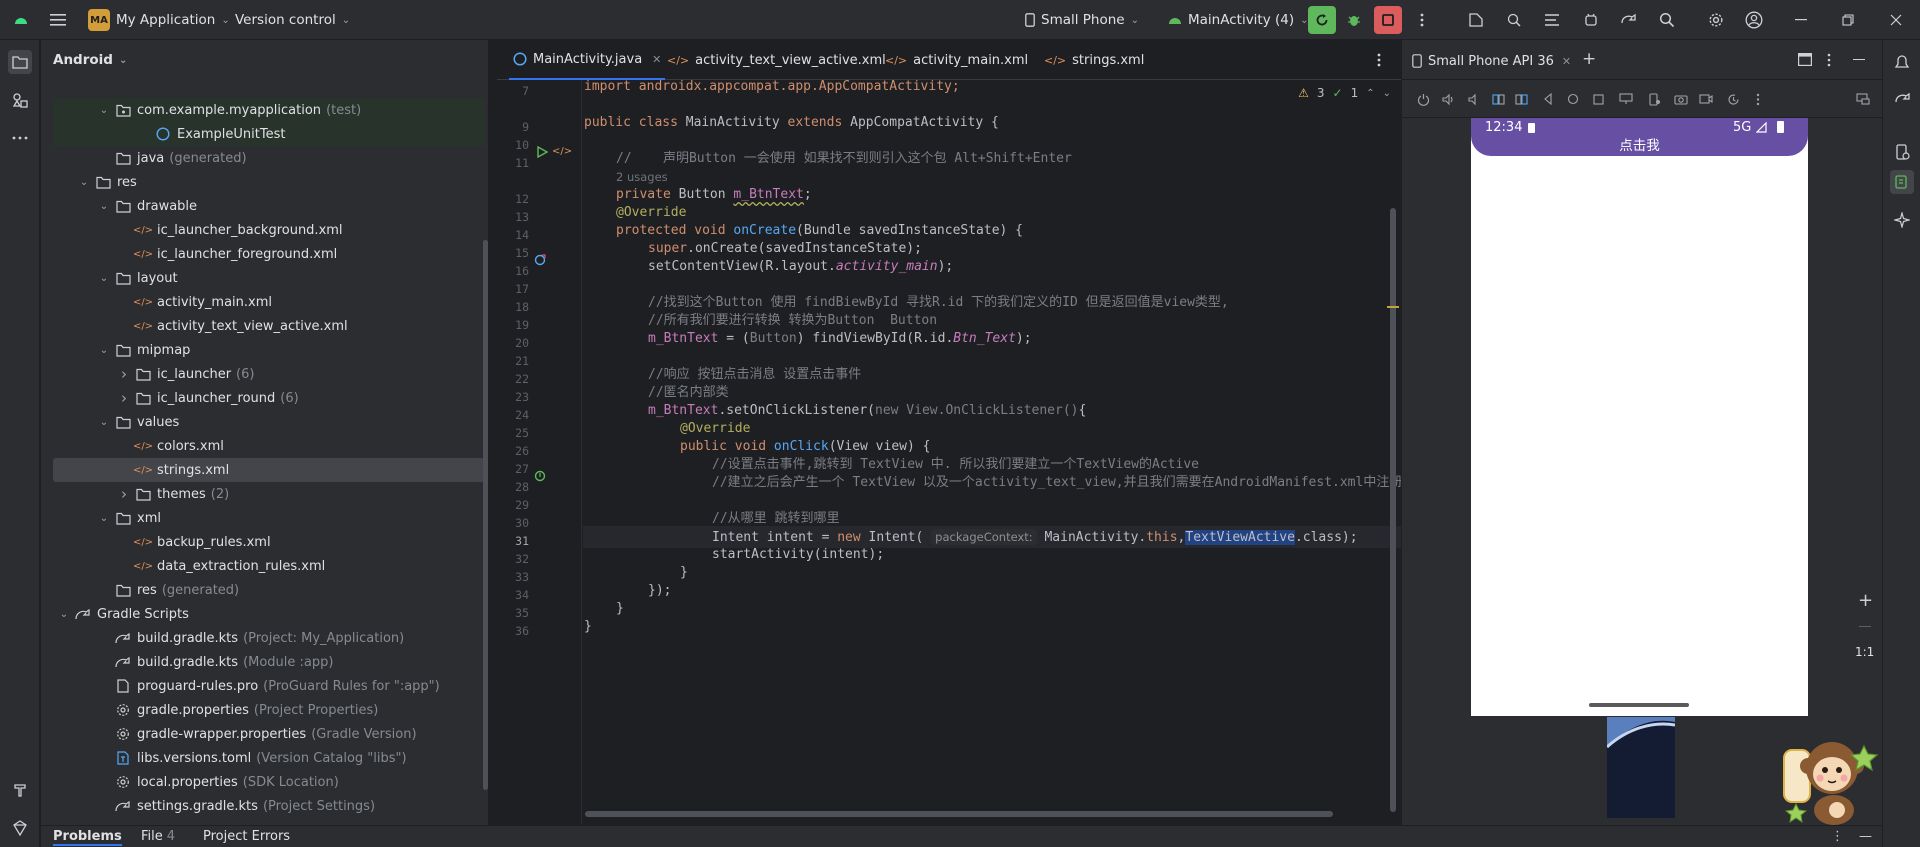 The width and height of the screenshot is (1920, 847). What do you see at coordinates (1801, 20) in the screenshot?
I see `minimize-icon` at bounding box center [1801, 20].